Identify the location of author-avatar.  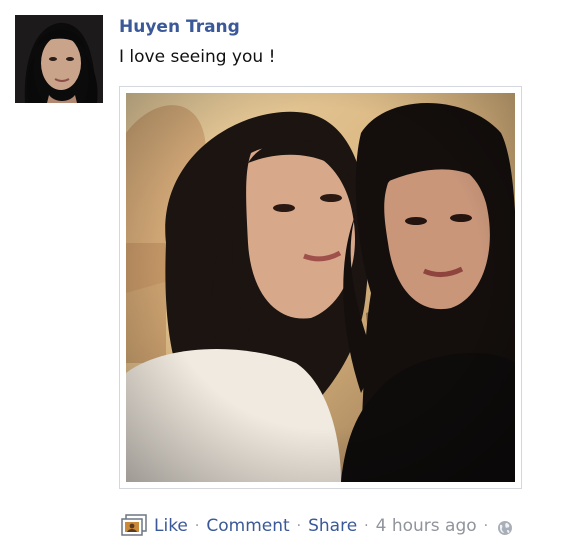
(59, 59).